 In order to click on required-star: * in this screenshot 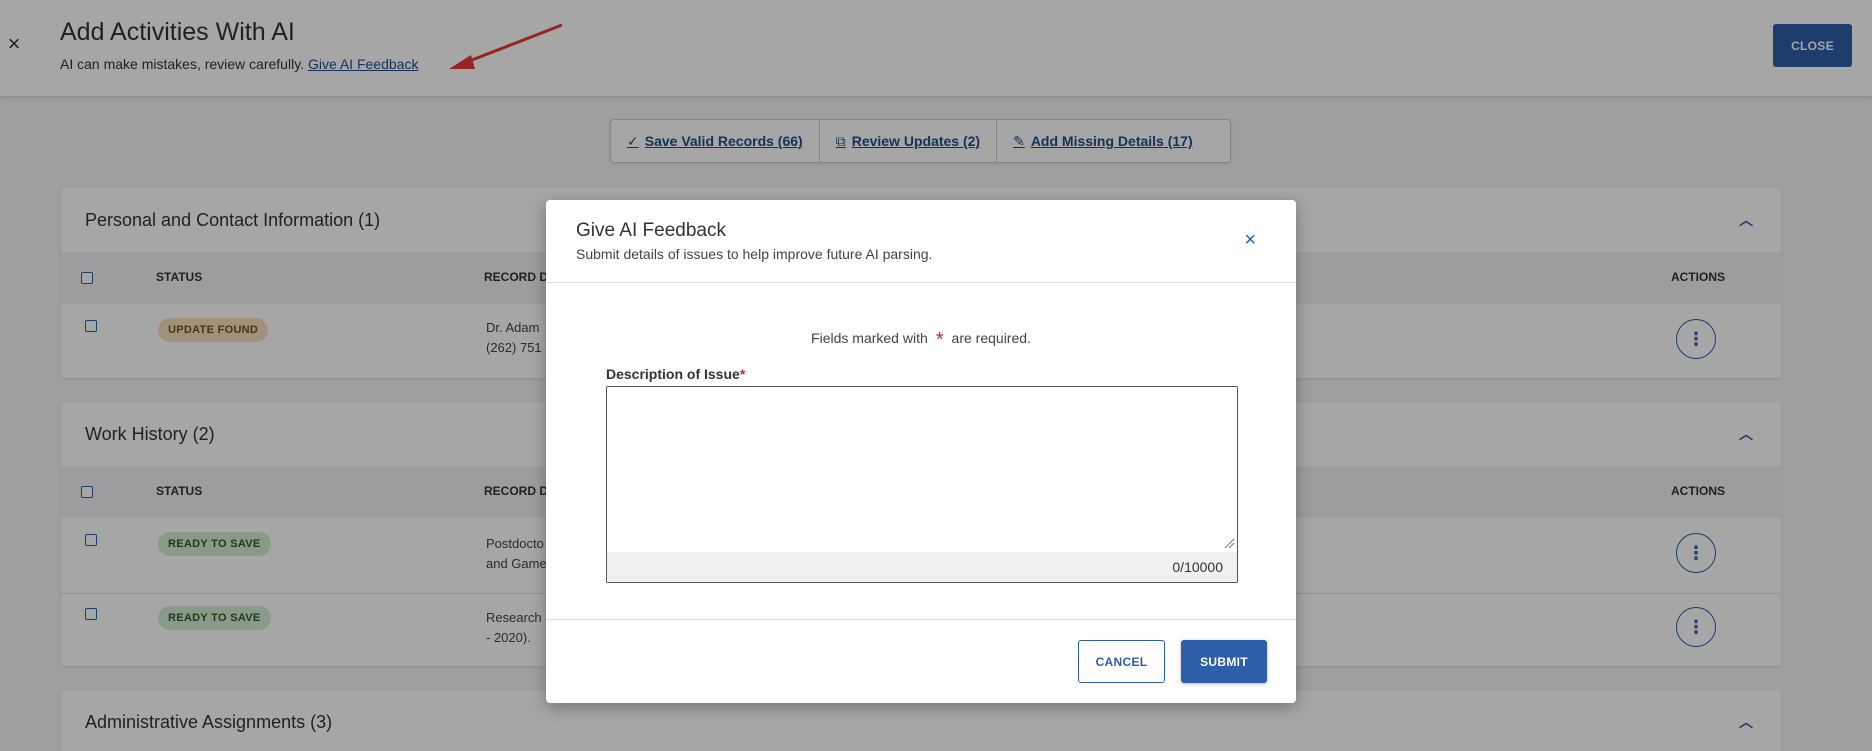, I will do `click(939, 340)`.